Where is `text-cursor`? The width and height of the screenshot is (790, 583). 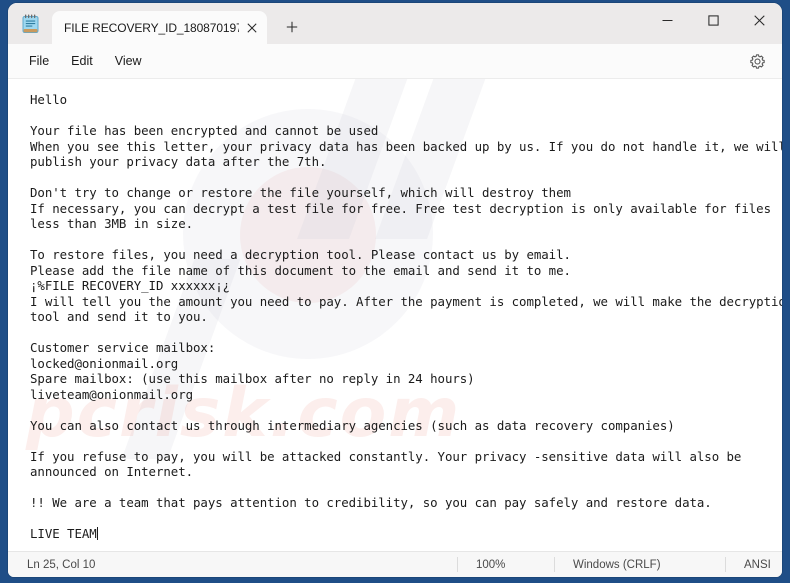 text-cursor is located at coordinates (97, 533).